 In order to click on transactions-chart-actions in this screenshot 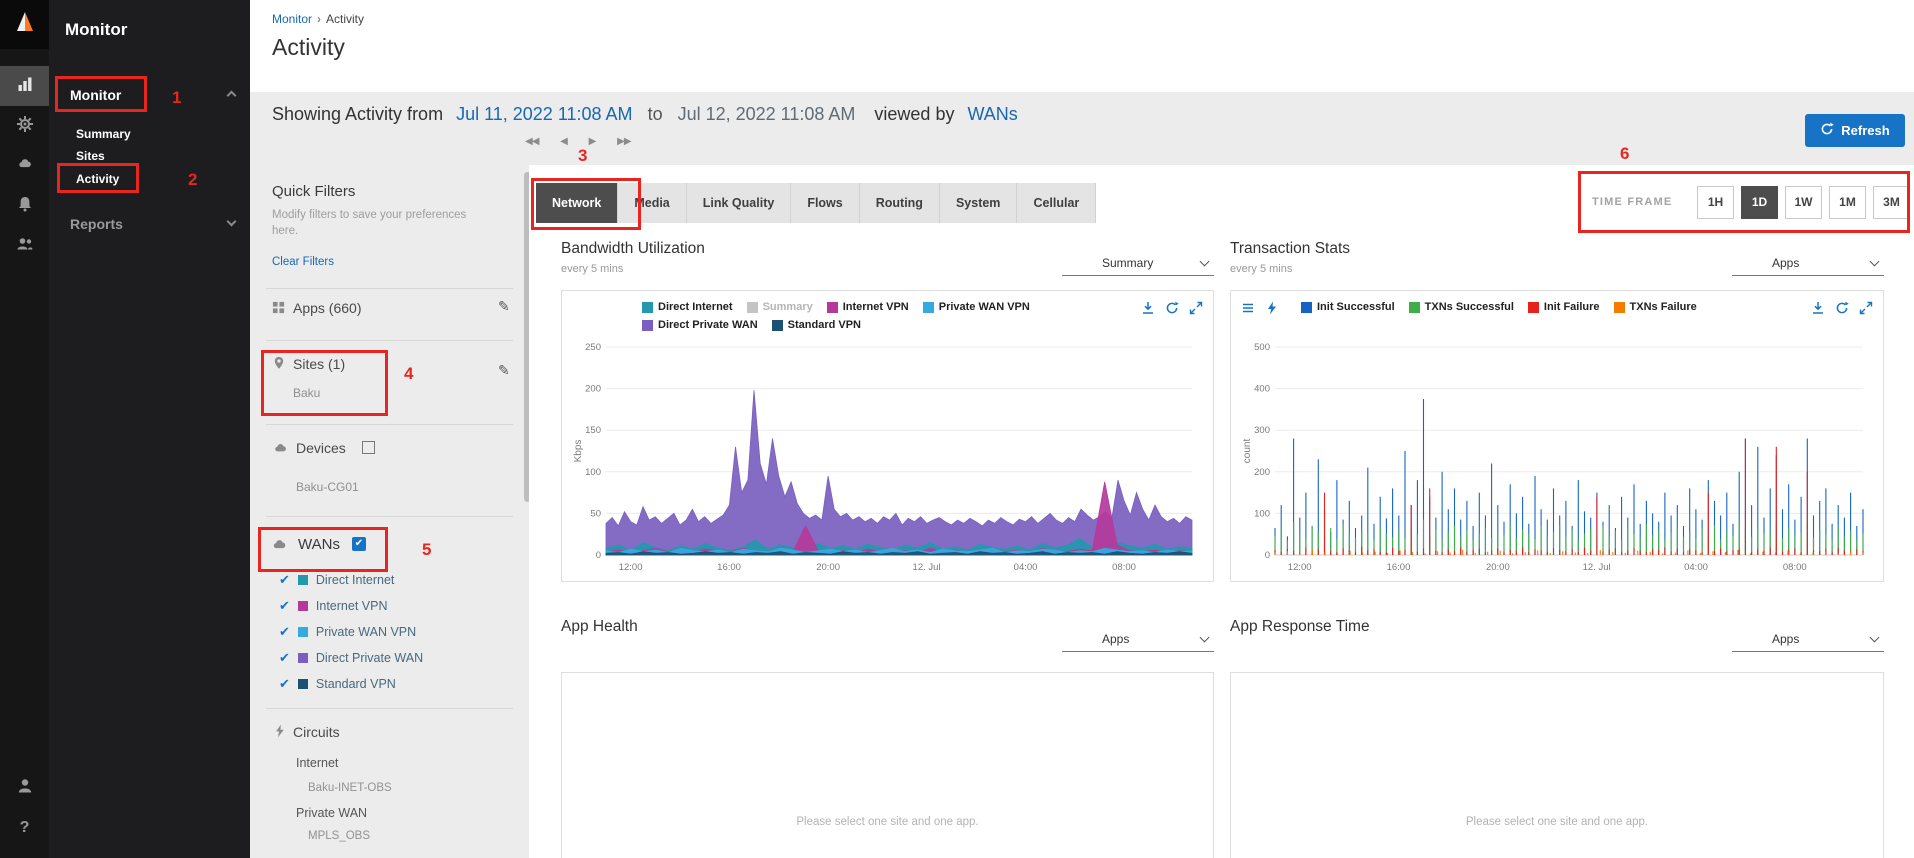, I will do `click(1842, 308)`.